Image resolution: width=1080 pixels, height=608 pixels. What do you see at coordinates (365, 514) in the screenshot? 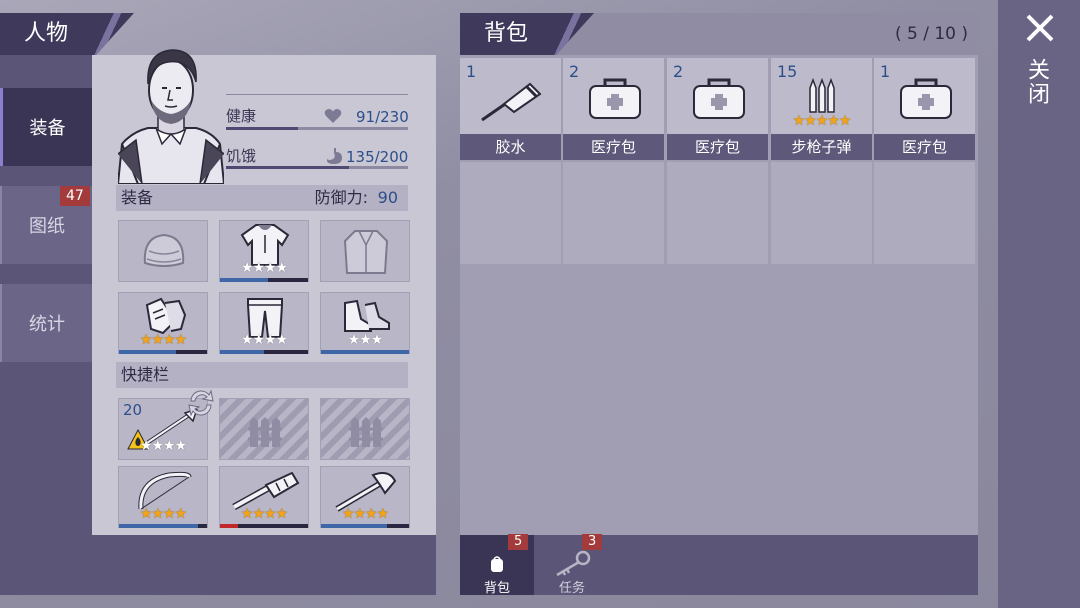
I see `axe-stars: ★★★★` at bounding box center [365, 514].